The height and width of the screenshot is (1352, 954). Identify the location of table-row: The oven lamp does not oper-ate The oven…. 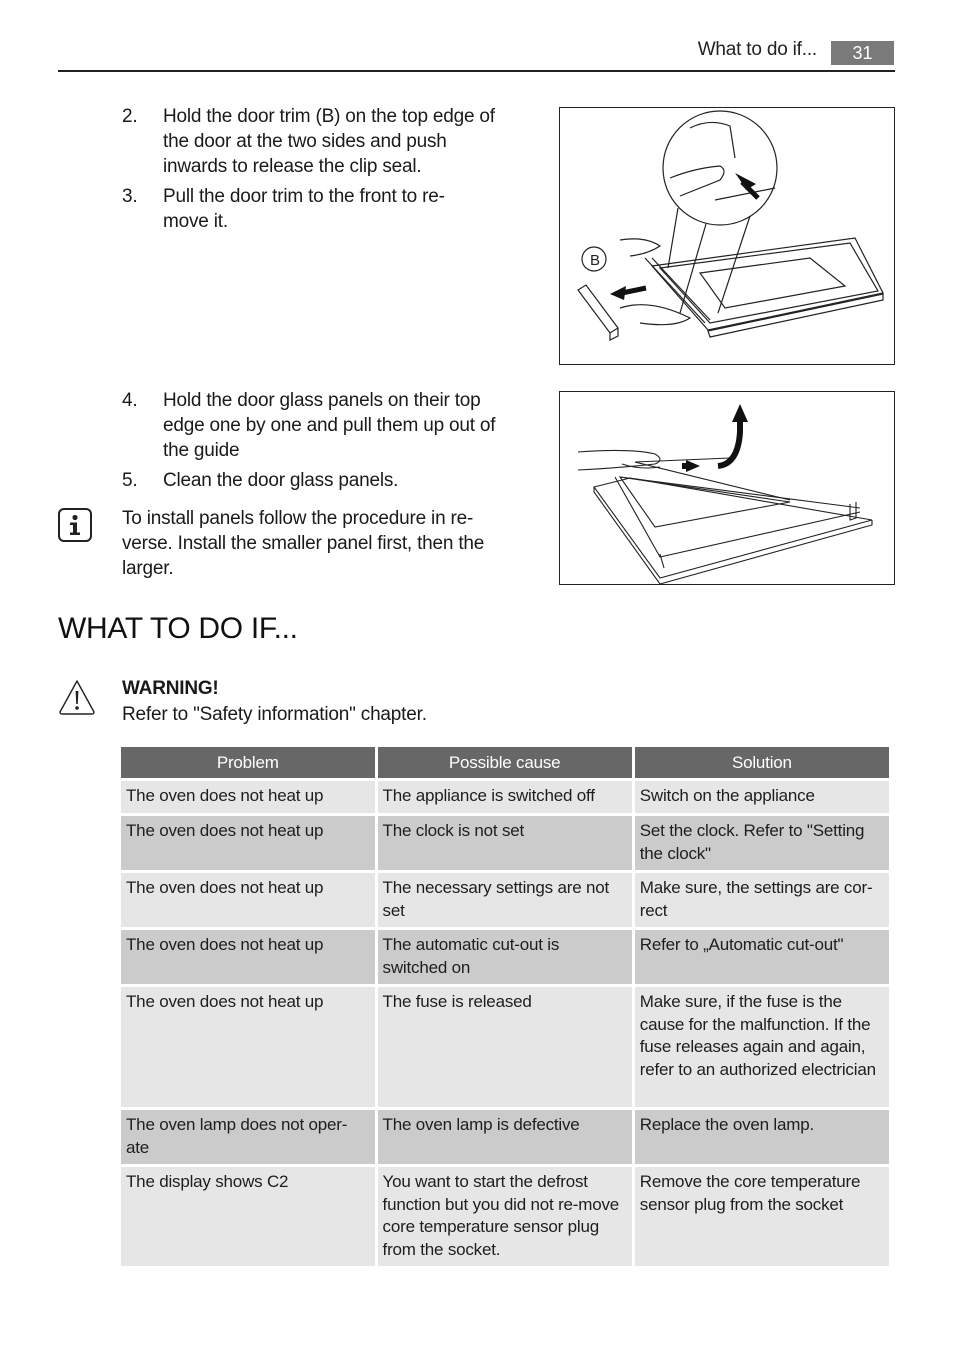
(505, 1137).